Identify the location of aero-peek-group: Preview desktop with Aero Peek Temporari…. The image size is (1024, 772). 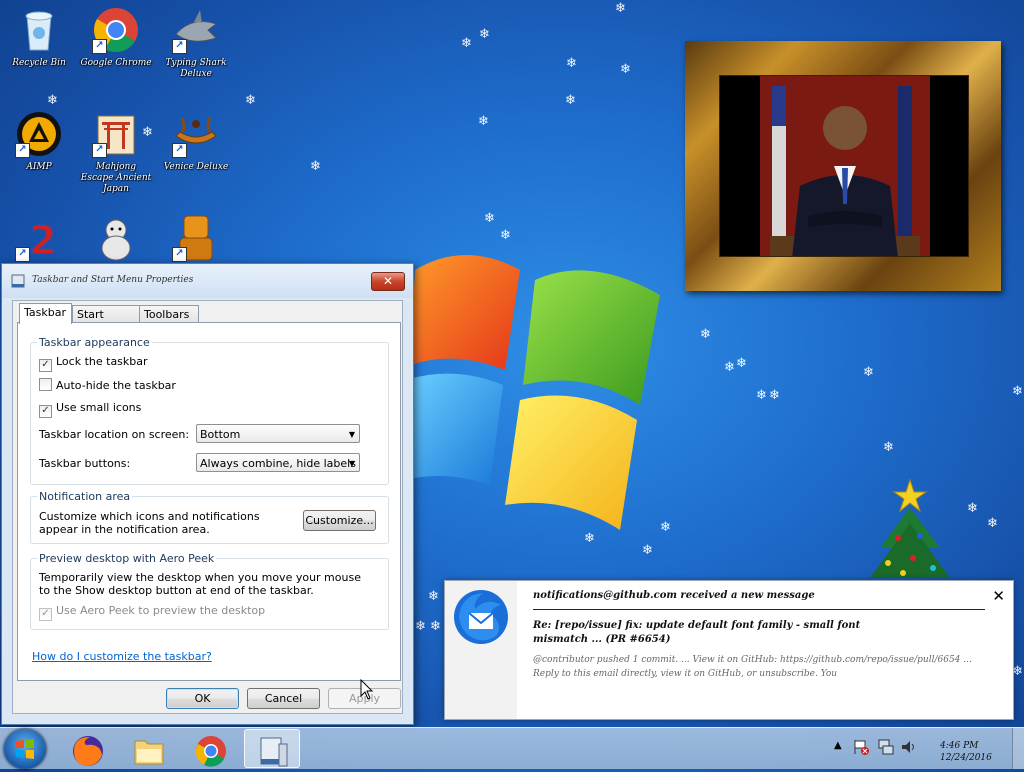
(209, 591).